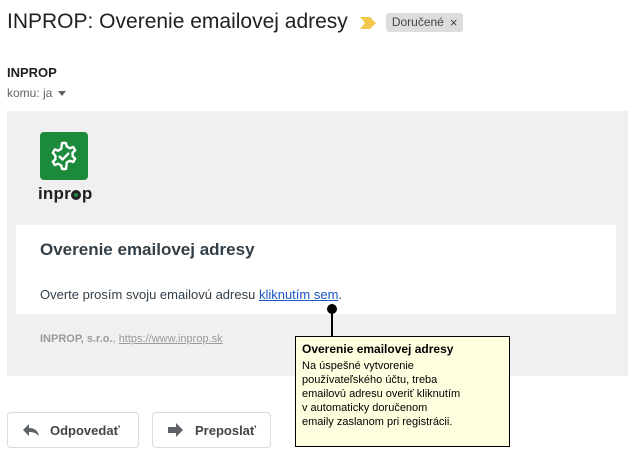 Image resolution: width=640 pixels, height=460 pixels. What do you see at coordinates (62, 93) in the screenshot?
I see `chevron-down-icon` at bounding box center [62, 93].